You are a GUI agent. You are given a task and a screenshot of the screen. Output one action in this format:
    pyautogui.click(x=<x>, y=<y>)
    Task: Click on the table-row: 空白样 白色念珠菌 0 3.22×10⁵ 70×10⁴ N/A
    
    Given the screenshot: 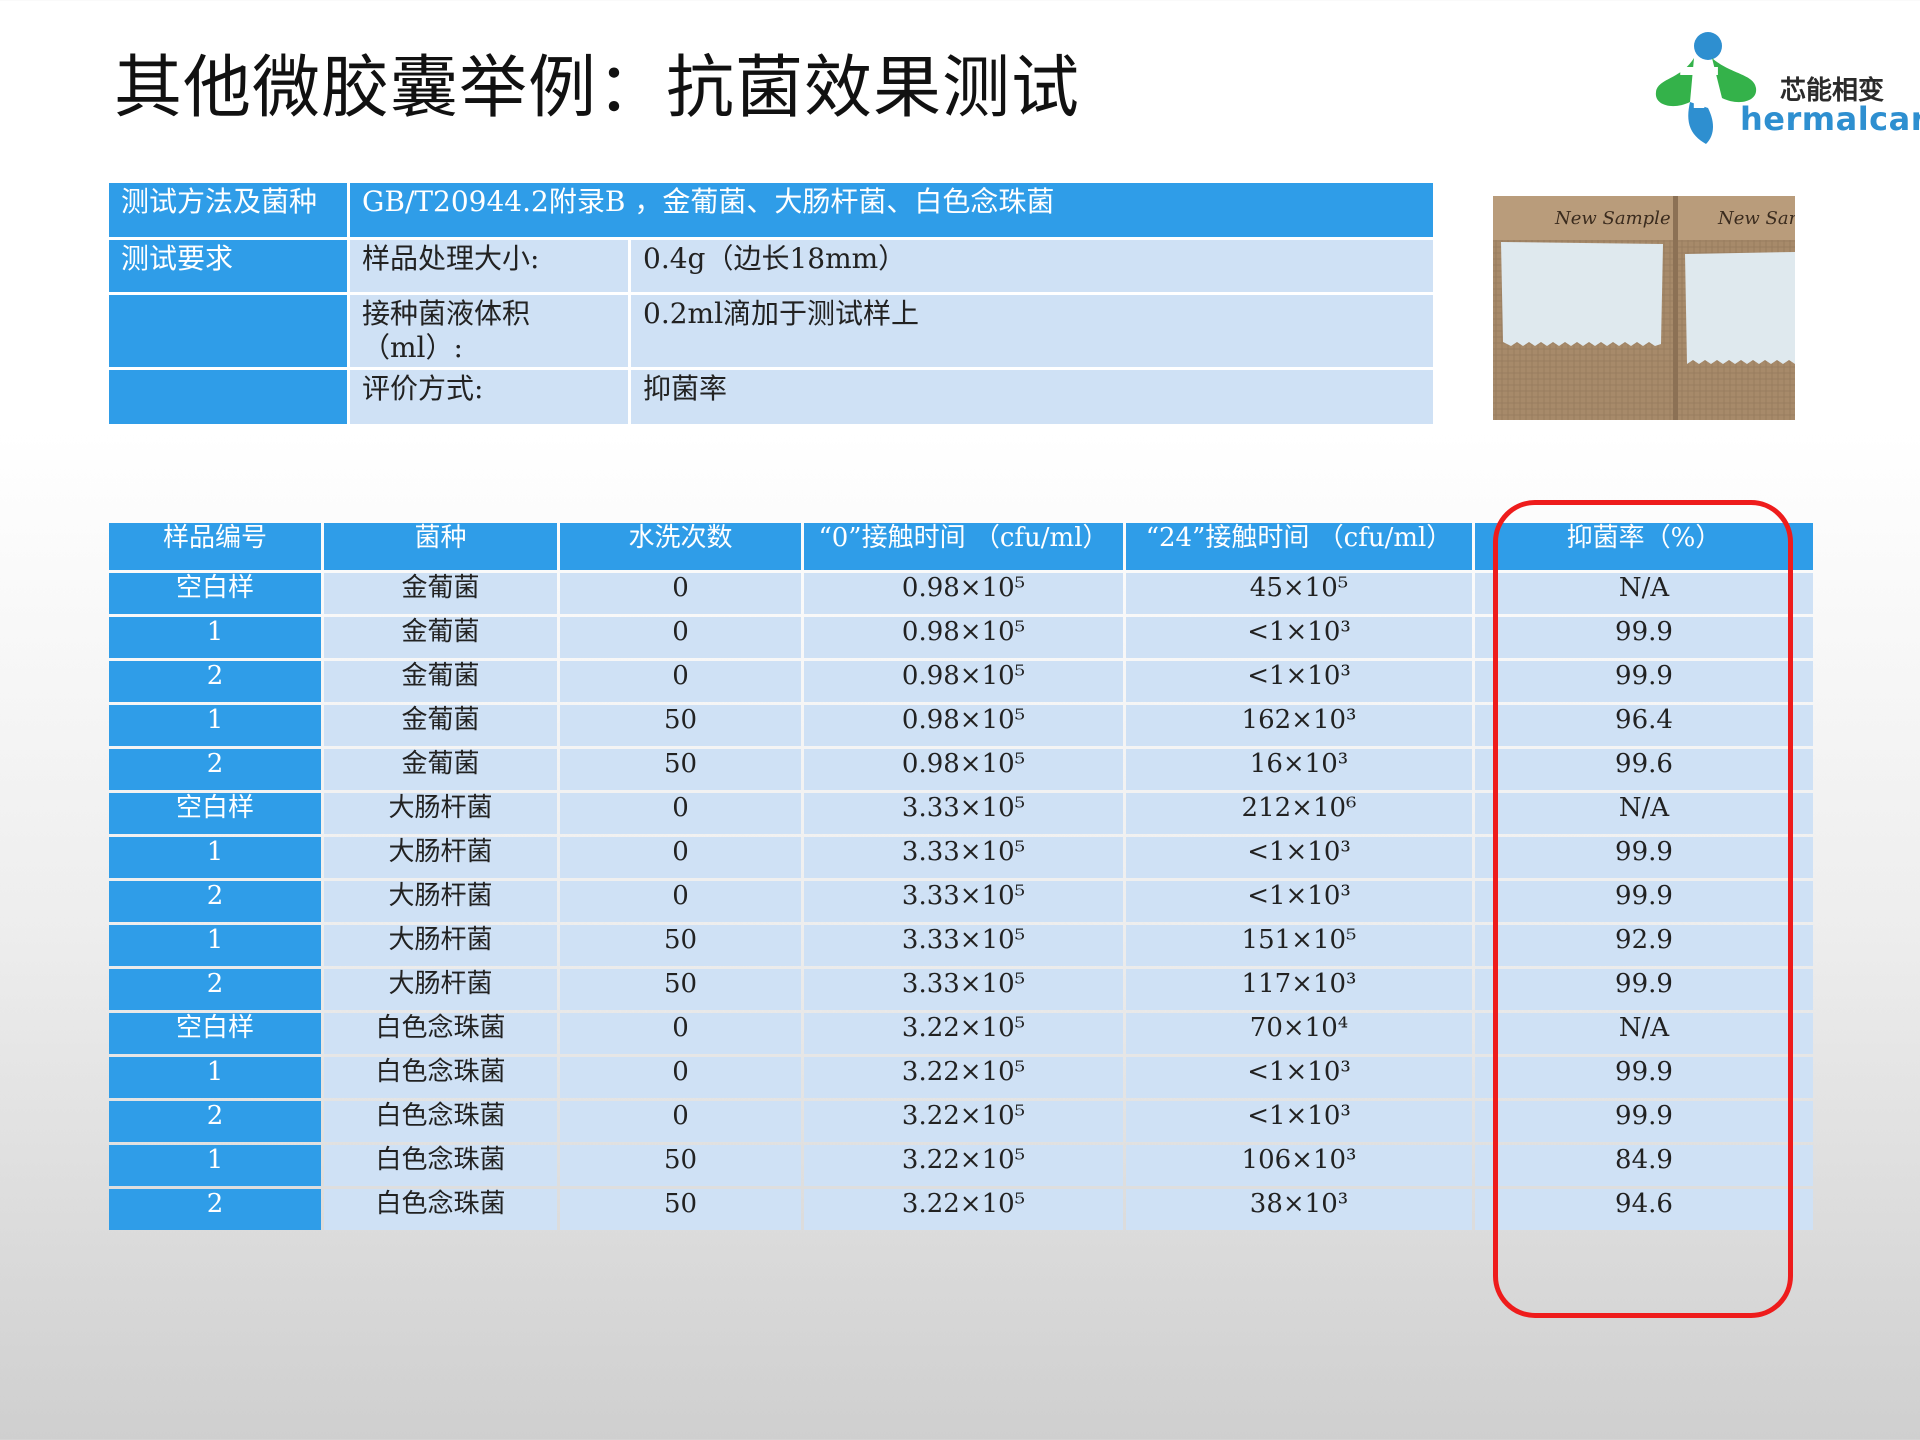 What is the action you would take?
    pyautogui.click(x=961, y=1033)
    